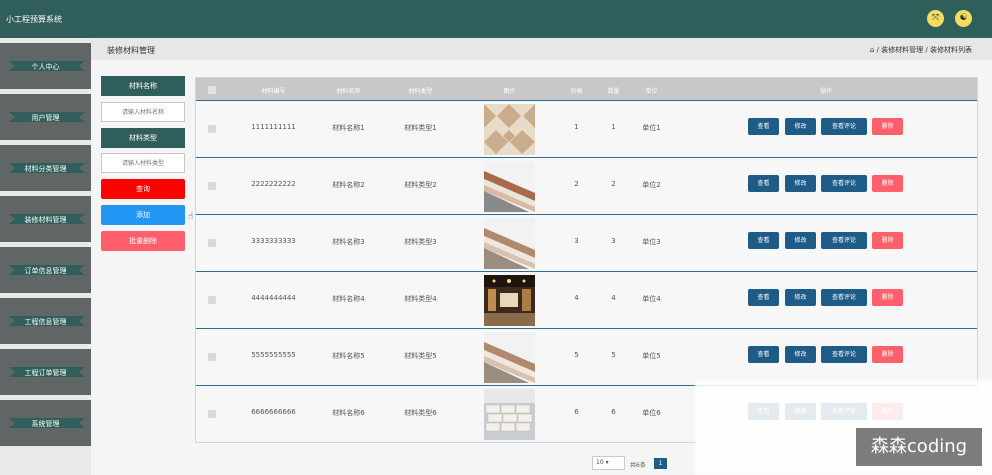 The height and width of the screenshot is (475, 992). What do you see at coordinates (143, 241) in the screenshot?
I see `batch-delete-button: 批量删除` at bounding box center [143, 241].